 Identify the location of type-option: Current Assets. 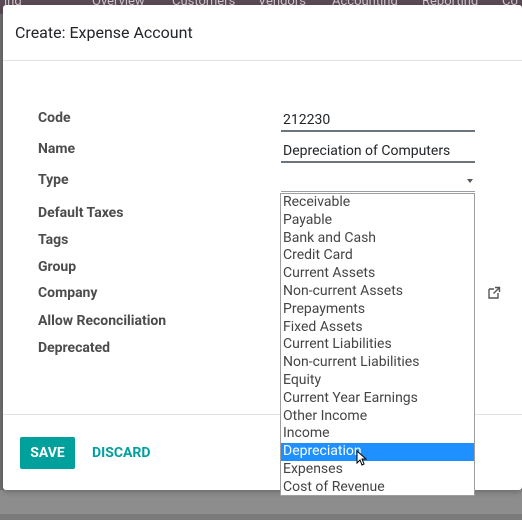
(377, 274).